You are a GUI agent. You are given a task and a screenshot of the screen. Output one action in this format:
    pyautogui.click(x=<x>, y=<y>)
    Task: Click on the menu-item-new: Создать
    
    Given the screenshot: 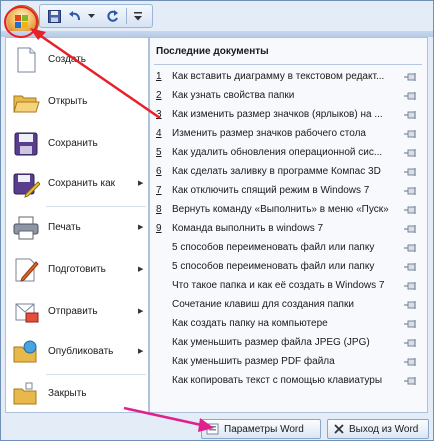 What is the action you would take?
    pyautogui.click(x=77, y=60)
    